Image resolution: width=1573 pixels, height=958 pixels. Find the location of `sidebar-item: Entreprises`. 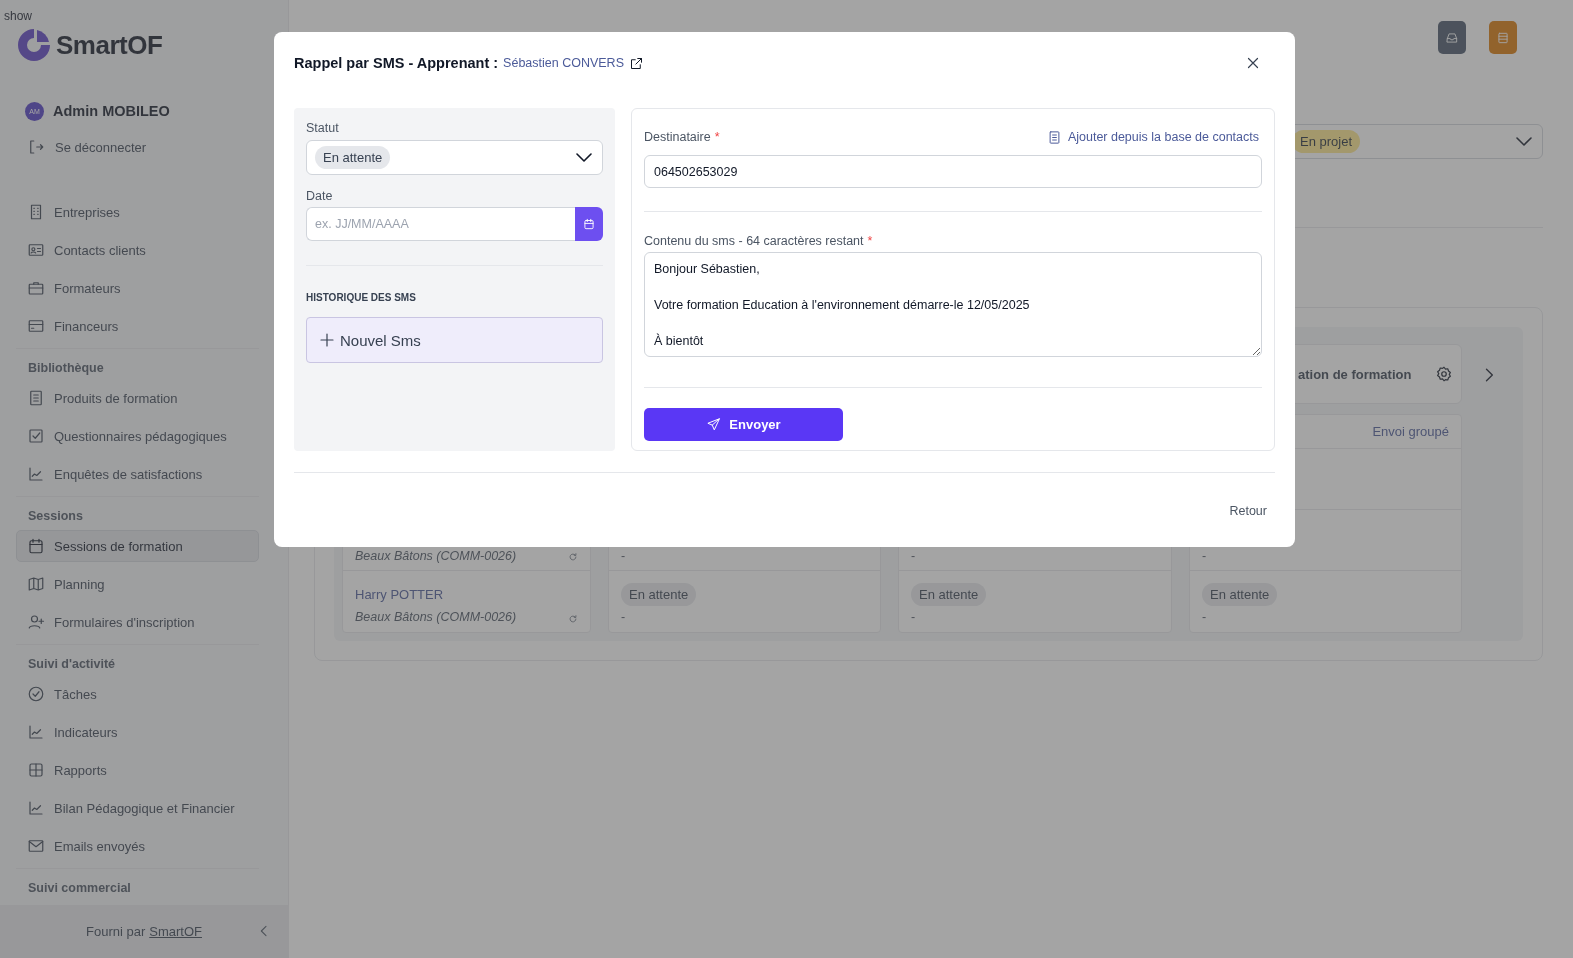

sidebar-item: Entreprises is located at coordinates (137, 212).